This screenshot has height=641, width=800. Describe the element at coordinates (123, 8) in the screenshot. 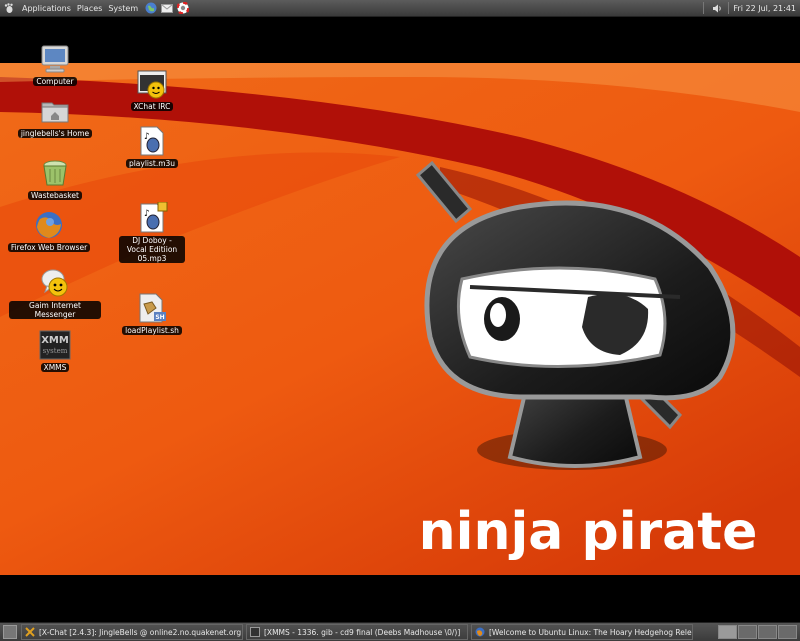

I see `system-menu: System` at that location.